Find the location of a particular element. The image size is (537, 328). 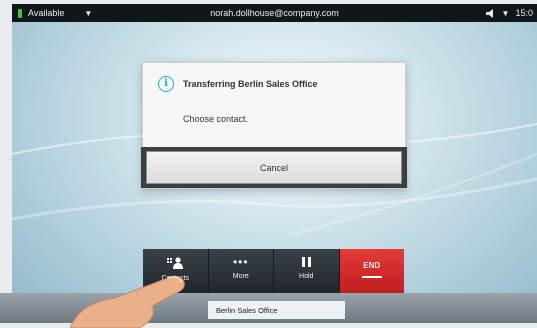

cancel-button-frame: Cancel is located at coordinates (274, 167).